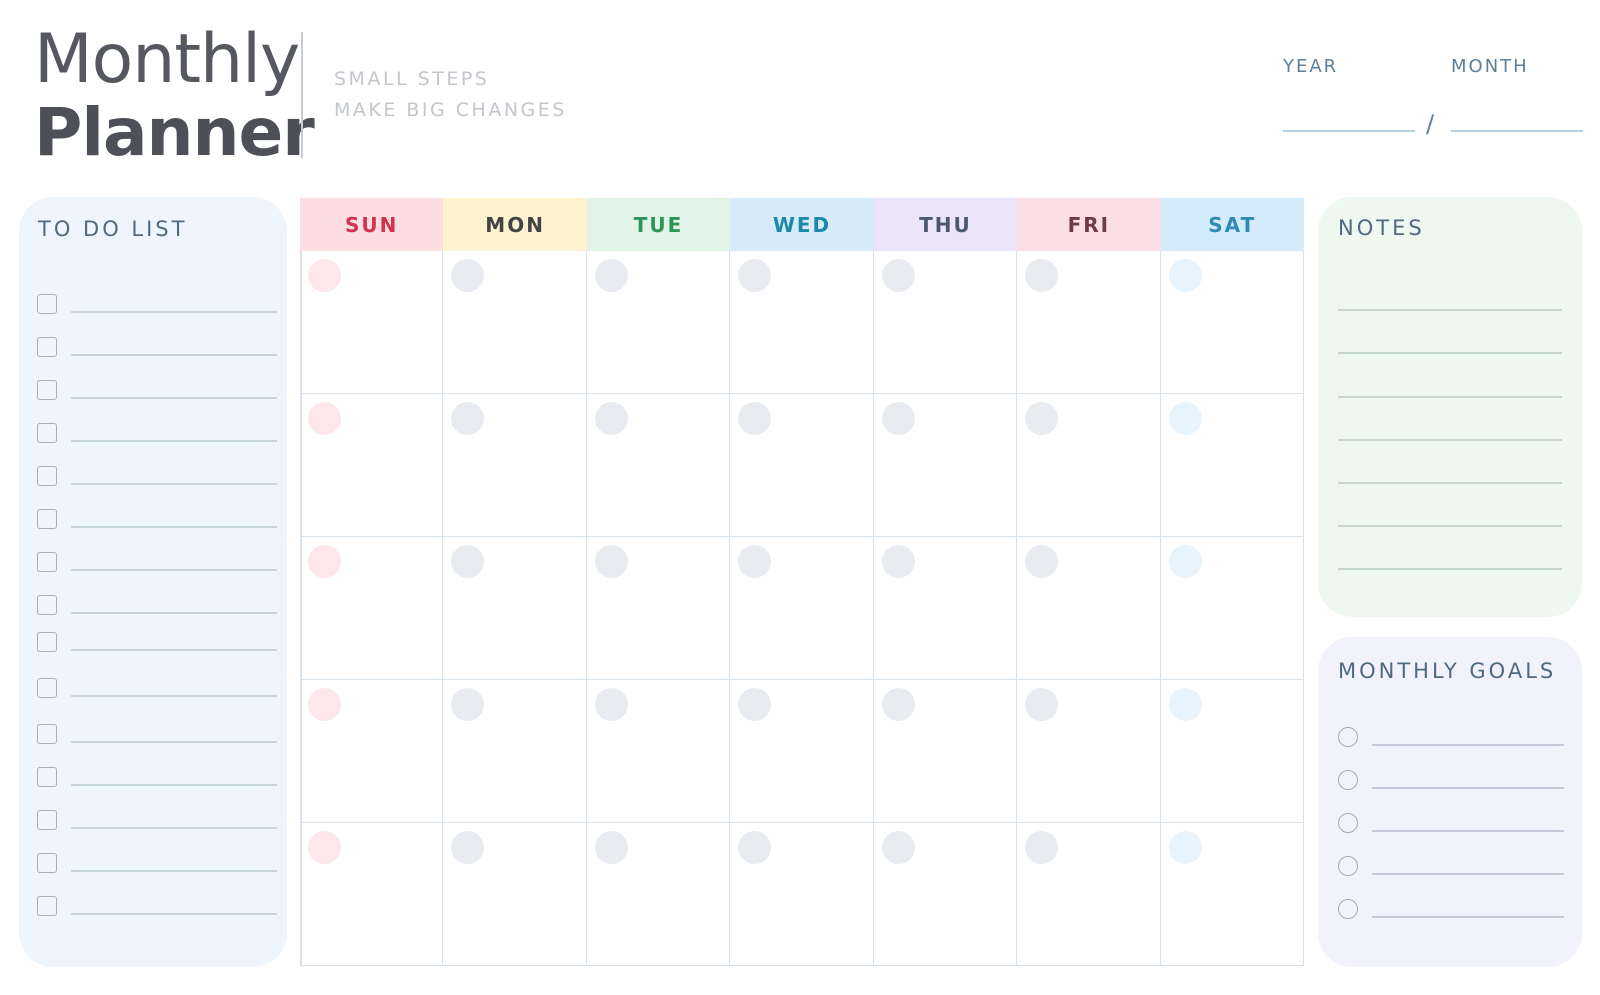  I want to click on year-field, so click(1349, 131).